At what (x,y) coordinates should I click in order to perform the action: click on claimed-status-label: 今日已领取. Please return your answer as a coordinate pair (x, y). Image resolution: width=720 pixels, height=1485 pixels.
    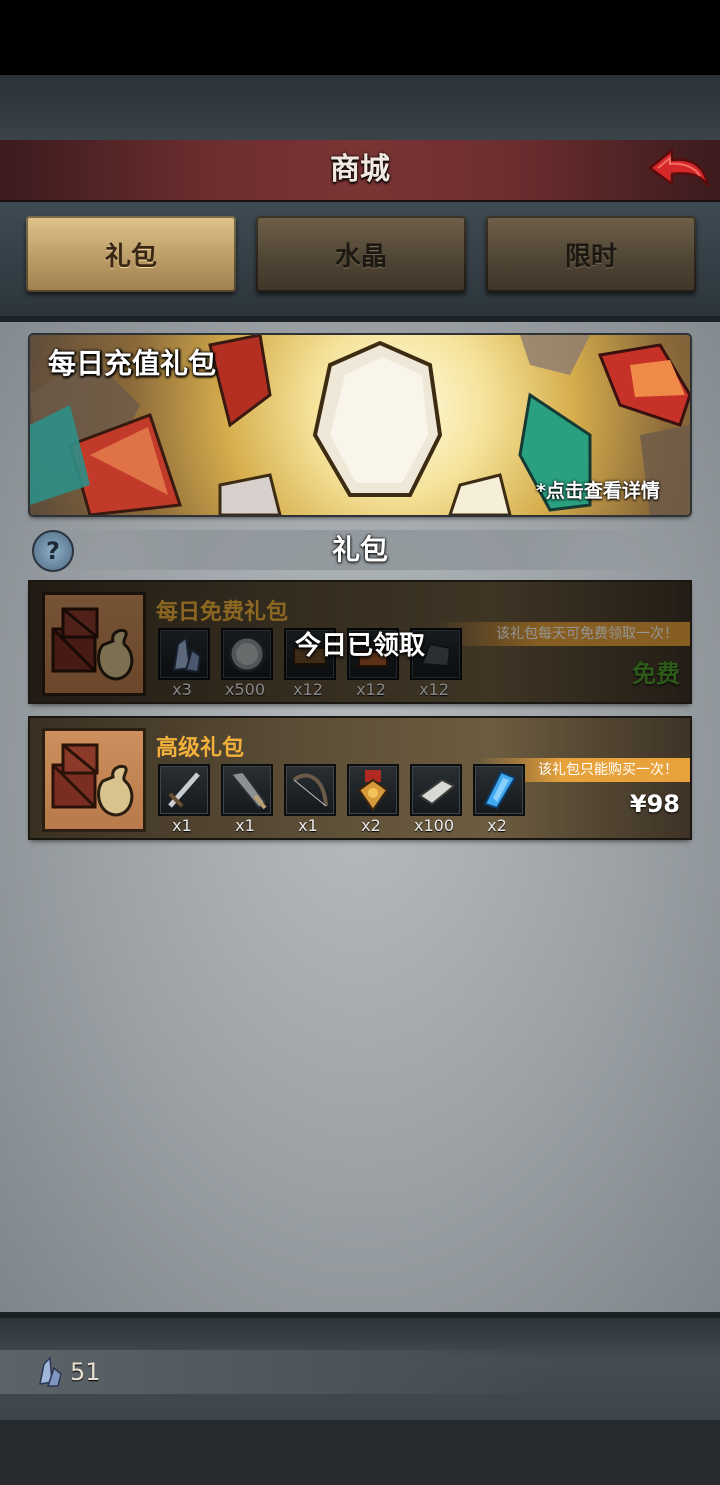
    Looking at the image, I should click on (359, 646).